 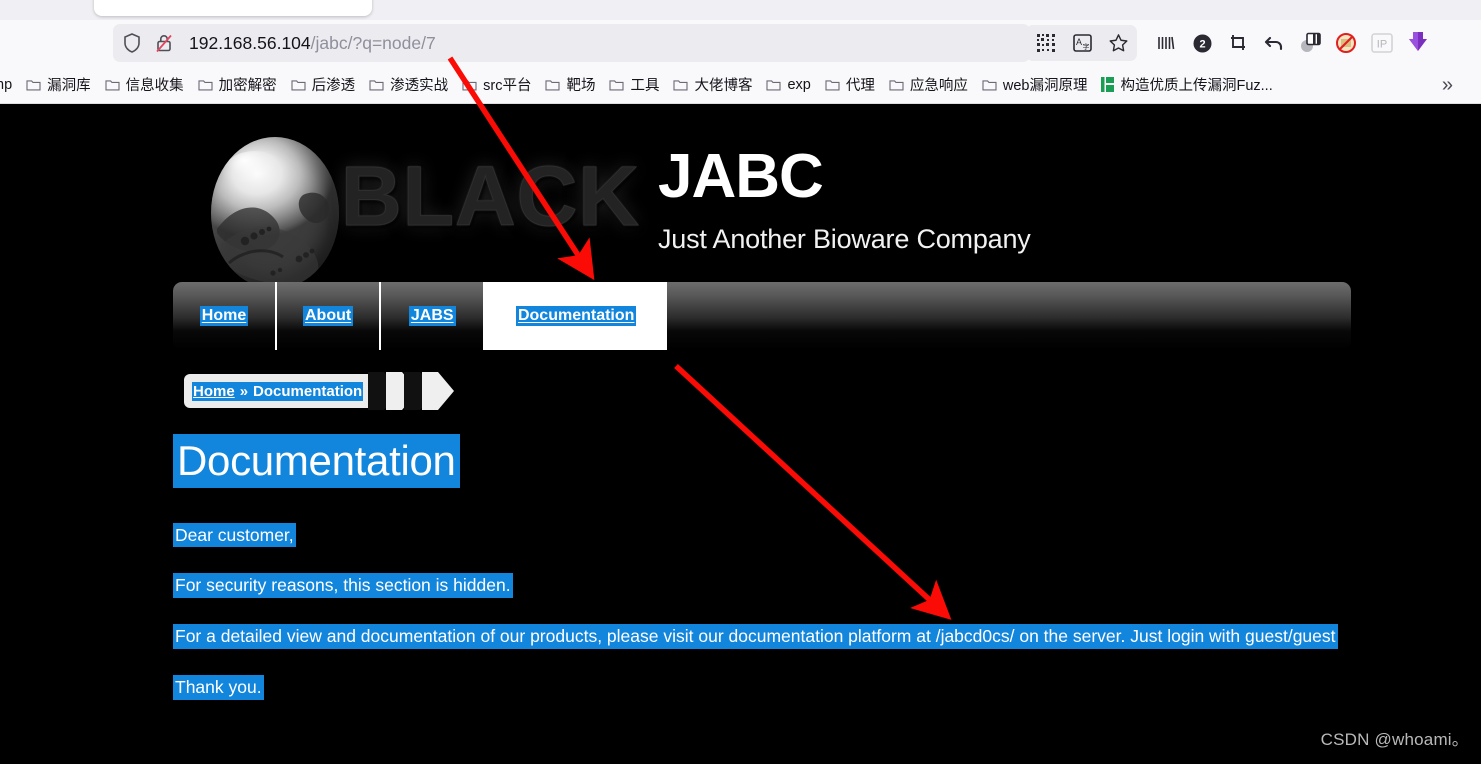 What do you see at coordinates (1009, 316) in the screenshot?
I see `nav-filler` at bounding box center [1009, 316].